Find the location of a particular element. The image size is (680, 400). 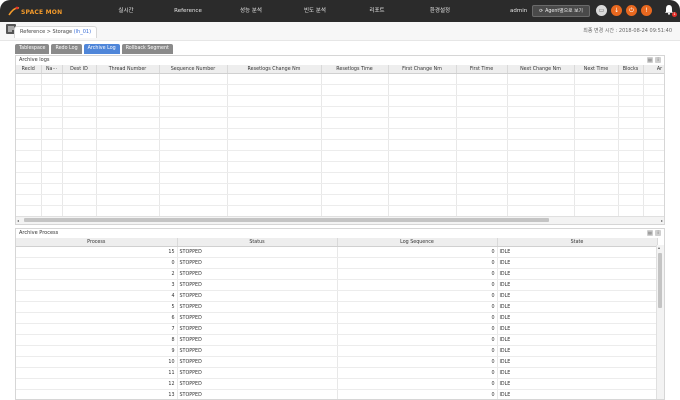

user-name: admin is located at coordinates (518, 11).